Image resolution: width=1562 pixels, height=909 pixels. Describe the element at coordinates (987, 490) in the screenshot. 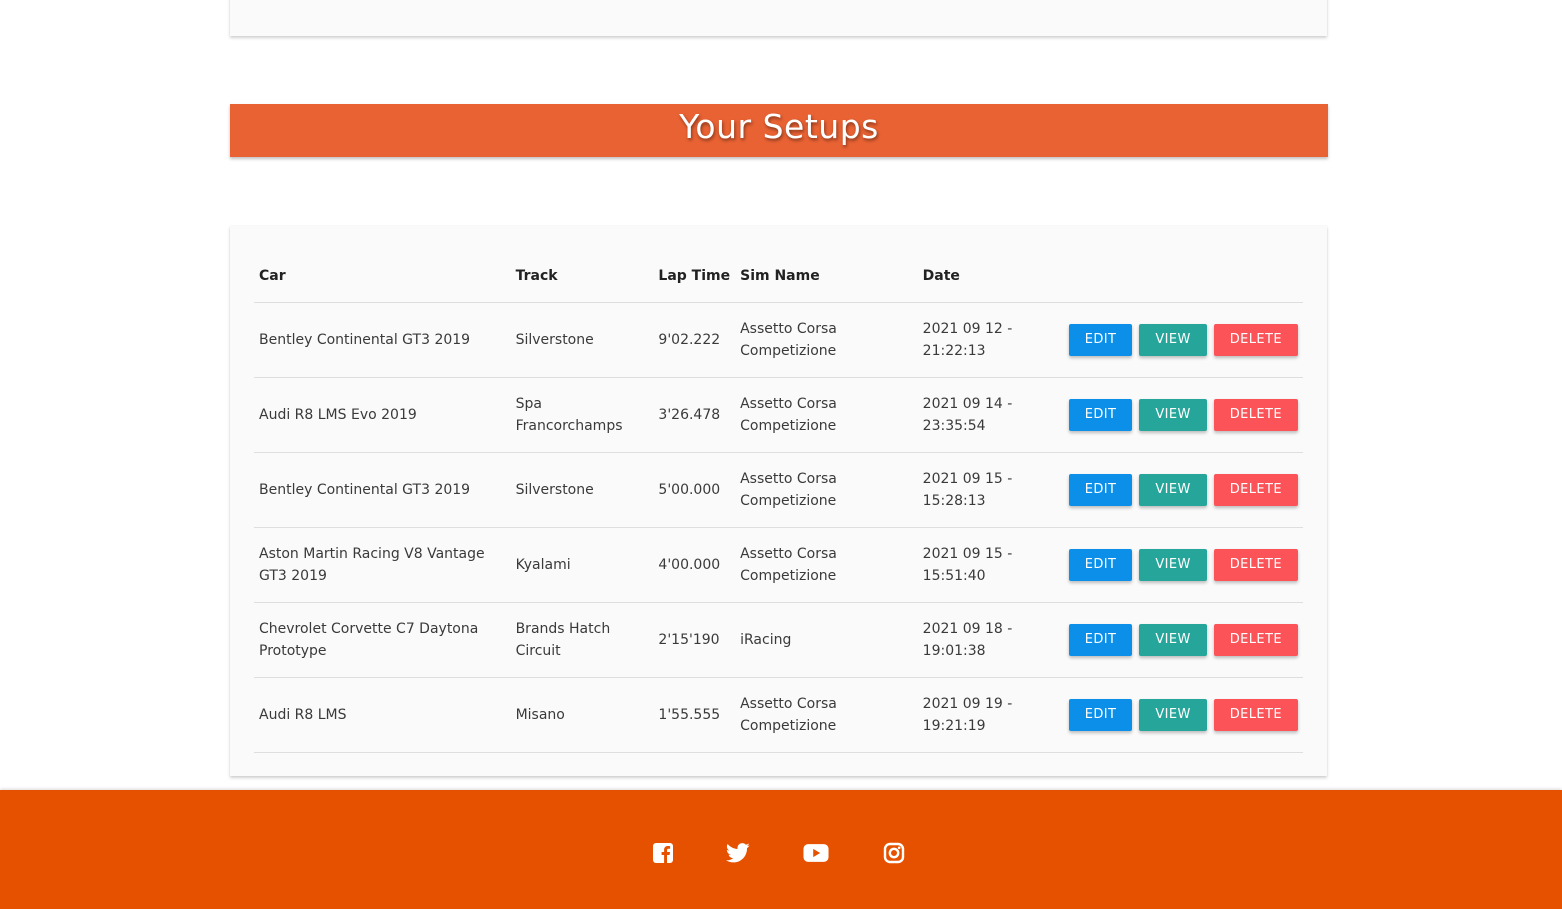

I see `cell-date: 2021 09 15 - 15:28:13` at that location.